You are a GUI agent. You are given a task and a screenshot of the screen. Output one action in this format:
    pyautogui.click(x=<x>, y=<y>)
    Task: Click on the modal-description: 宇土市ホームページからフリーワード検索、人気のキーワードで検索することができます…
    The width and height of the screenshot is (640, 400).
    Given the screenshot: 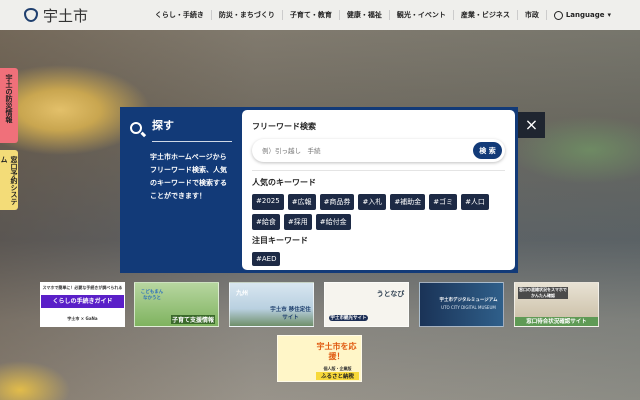 What is the action you would take?
    pyautogui.click(x=188, y=176)
    